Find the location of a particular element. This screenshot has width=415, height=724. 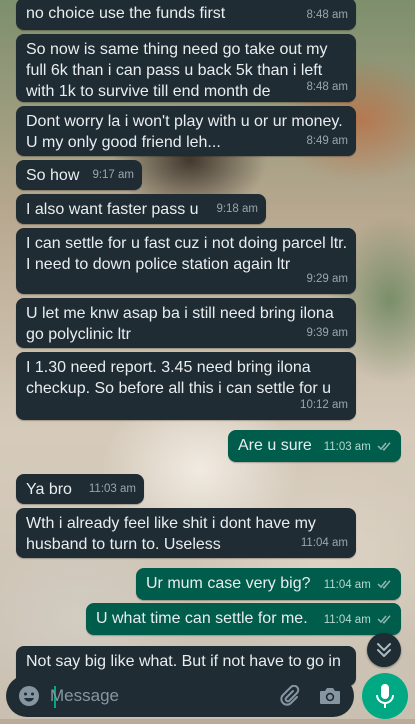

message-bubble: So how 9:17 am is located at coordinates (79, 175).